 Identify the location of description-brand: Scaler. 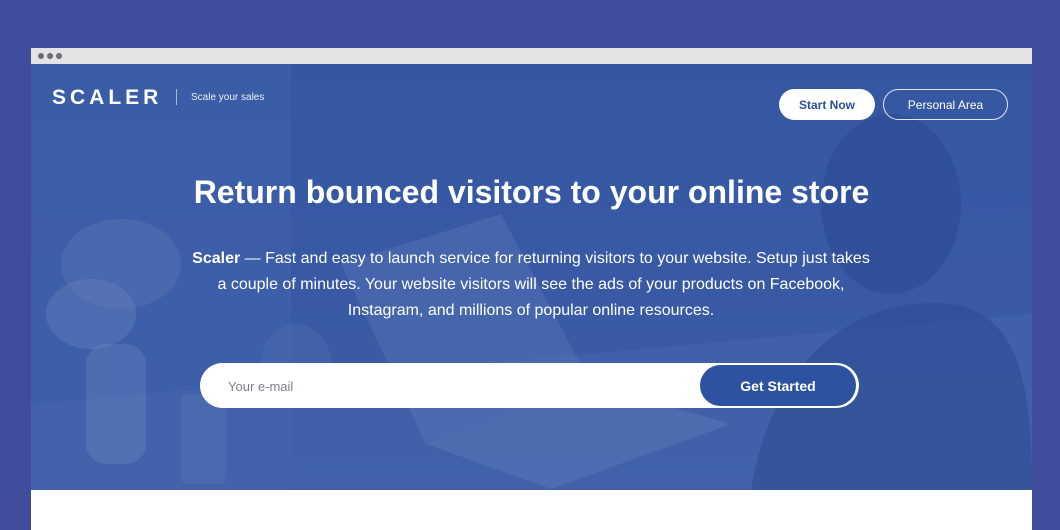
(216, 258).